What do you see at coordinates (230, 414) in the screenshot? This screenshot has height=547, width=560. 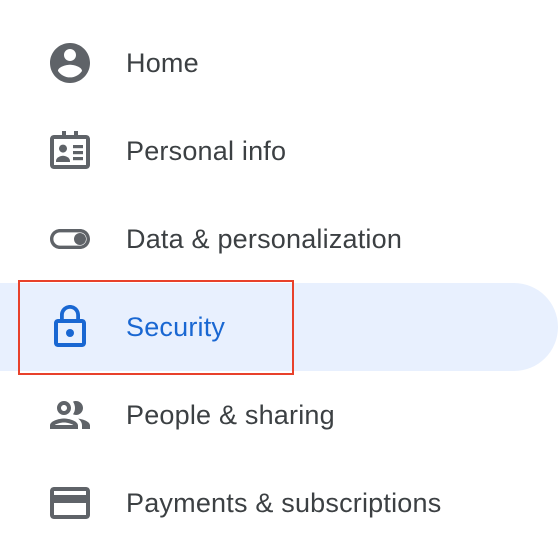 I see `sidebar-item-label: People & sharing` at bounding box center [230, 414].